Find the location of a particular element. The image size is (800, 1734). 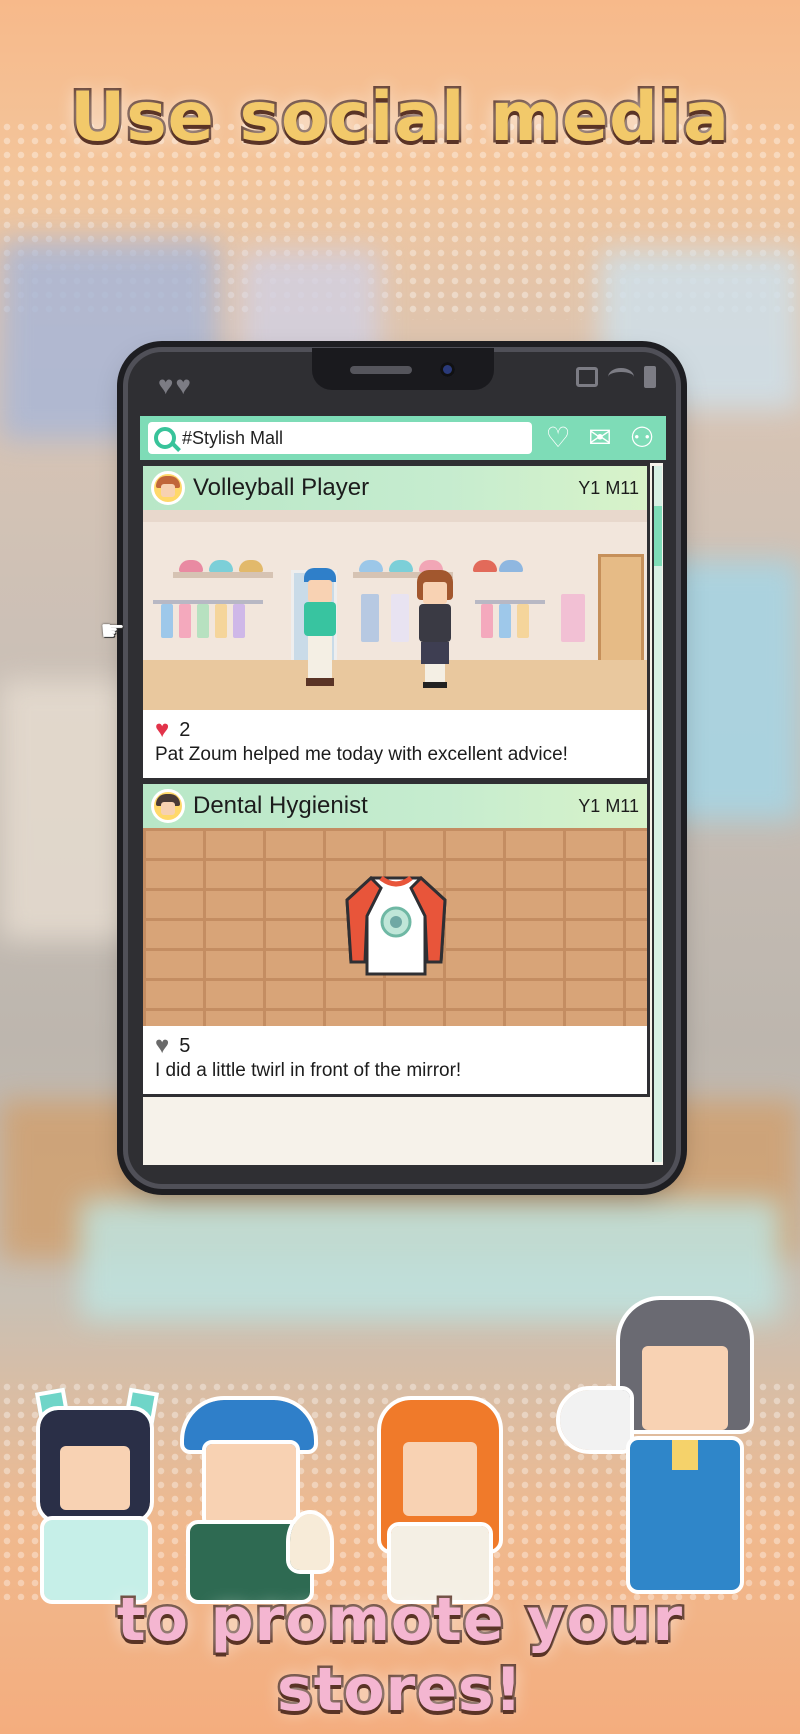

character-shopper is located at coordinates (435, 630).